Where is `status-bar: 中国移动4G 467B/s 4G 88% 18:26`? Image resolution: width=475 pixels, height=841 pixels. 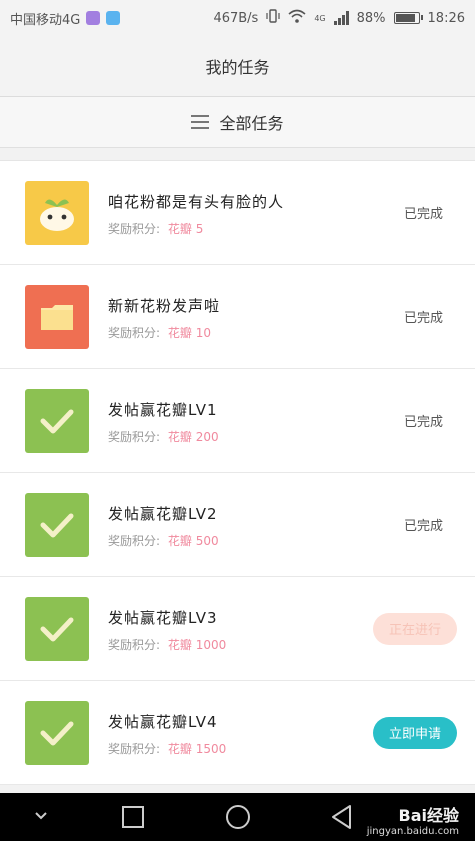
status-bar: 中国移动4G 467B/s 4G 88% 18:26 is located at coordinates (237, 18).